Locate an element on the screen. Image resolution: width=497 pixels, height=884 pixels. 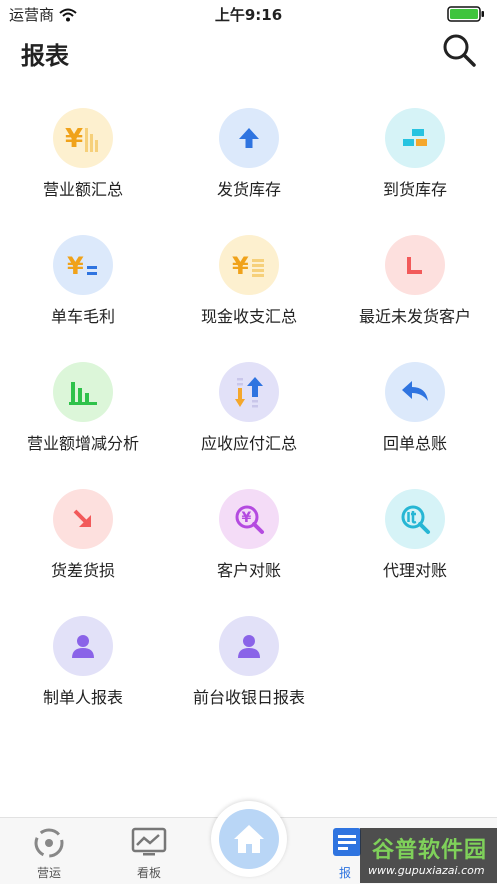
watermark-title: 谷普软件园 is located at coordinates (430, 850).